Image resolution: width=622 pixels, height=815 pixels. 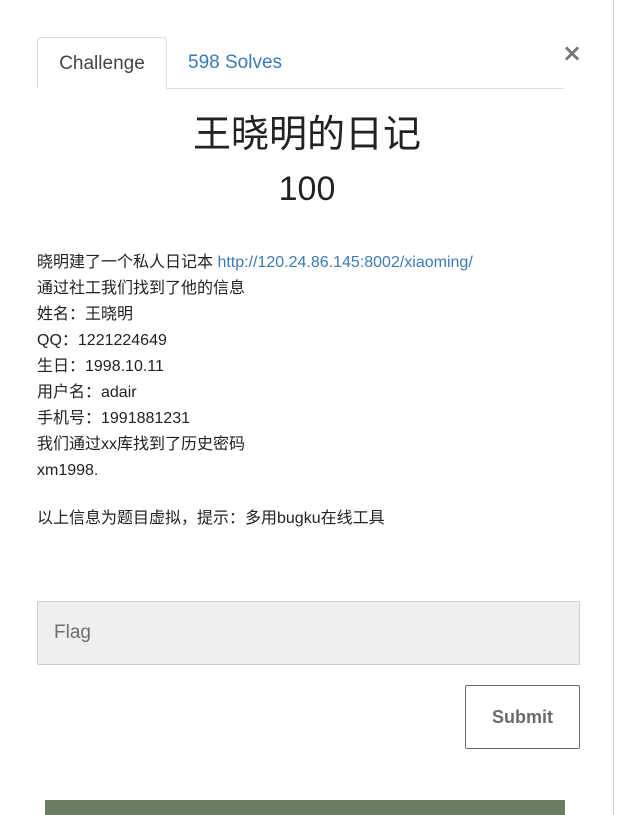 What do you see at coordinates (141, 288) in the screenshot?
I see `description-line: 通过社工我们找到了他的信息` at bounding box center [141, 288].